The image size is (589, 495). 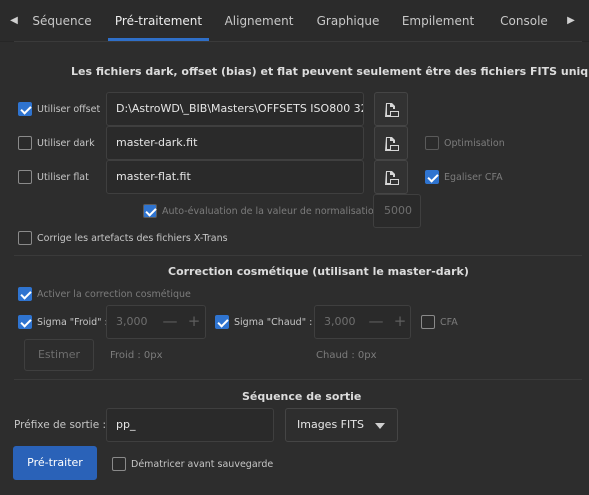 I want to click on optimisation-checkbox, so click(x=432, y=143).